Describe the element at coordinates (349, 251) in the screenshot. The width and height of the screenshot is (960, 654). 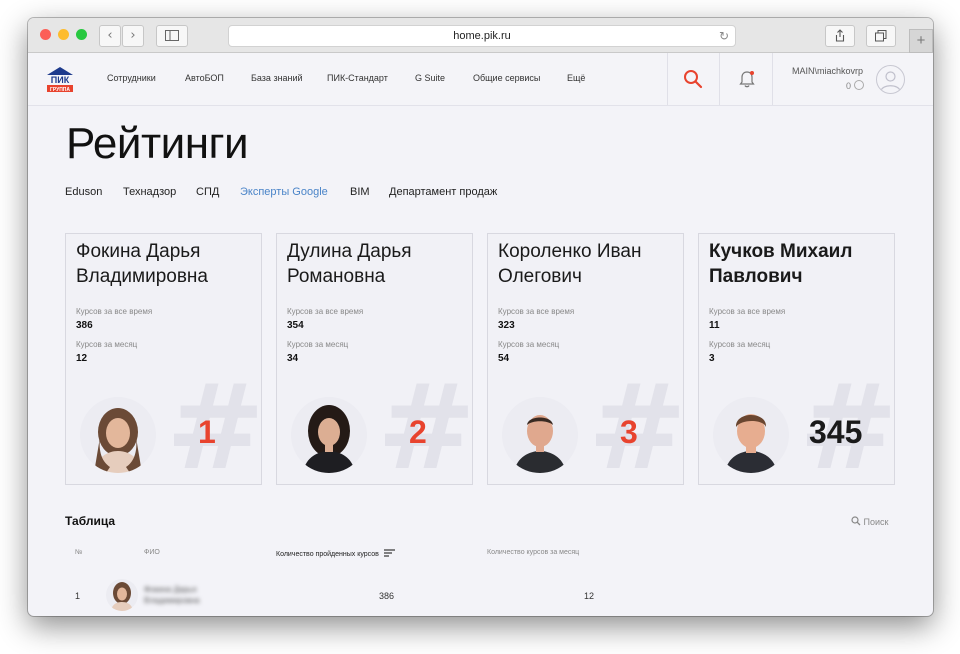
I see `card-name-line1: Дулина Дарья` at that location.